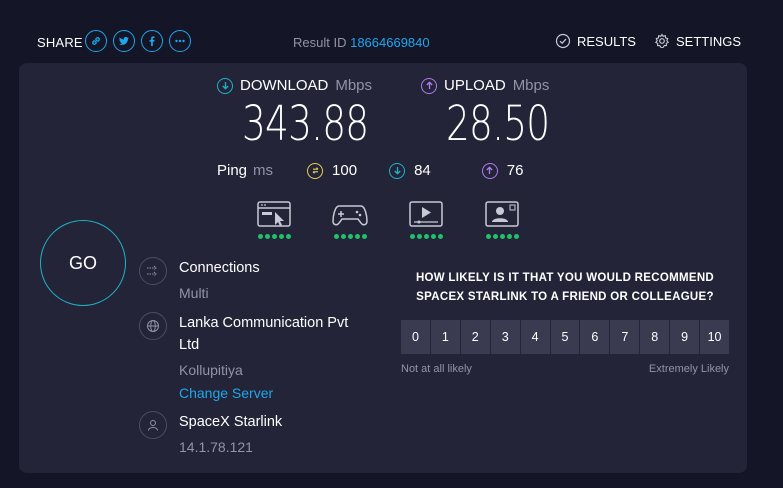 The image size is (783, 488). Describe the element at coordinates (429, 85) in the screenshot. I see `upload-arrow-icon` at that location.